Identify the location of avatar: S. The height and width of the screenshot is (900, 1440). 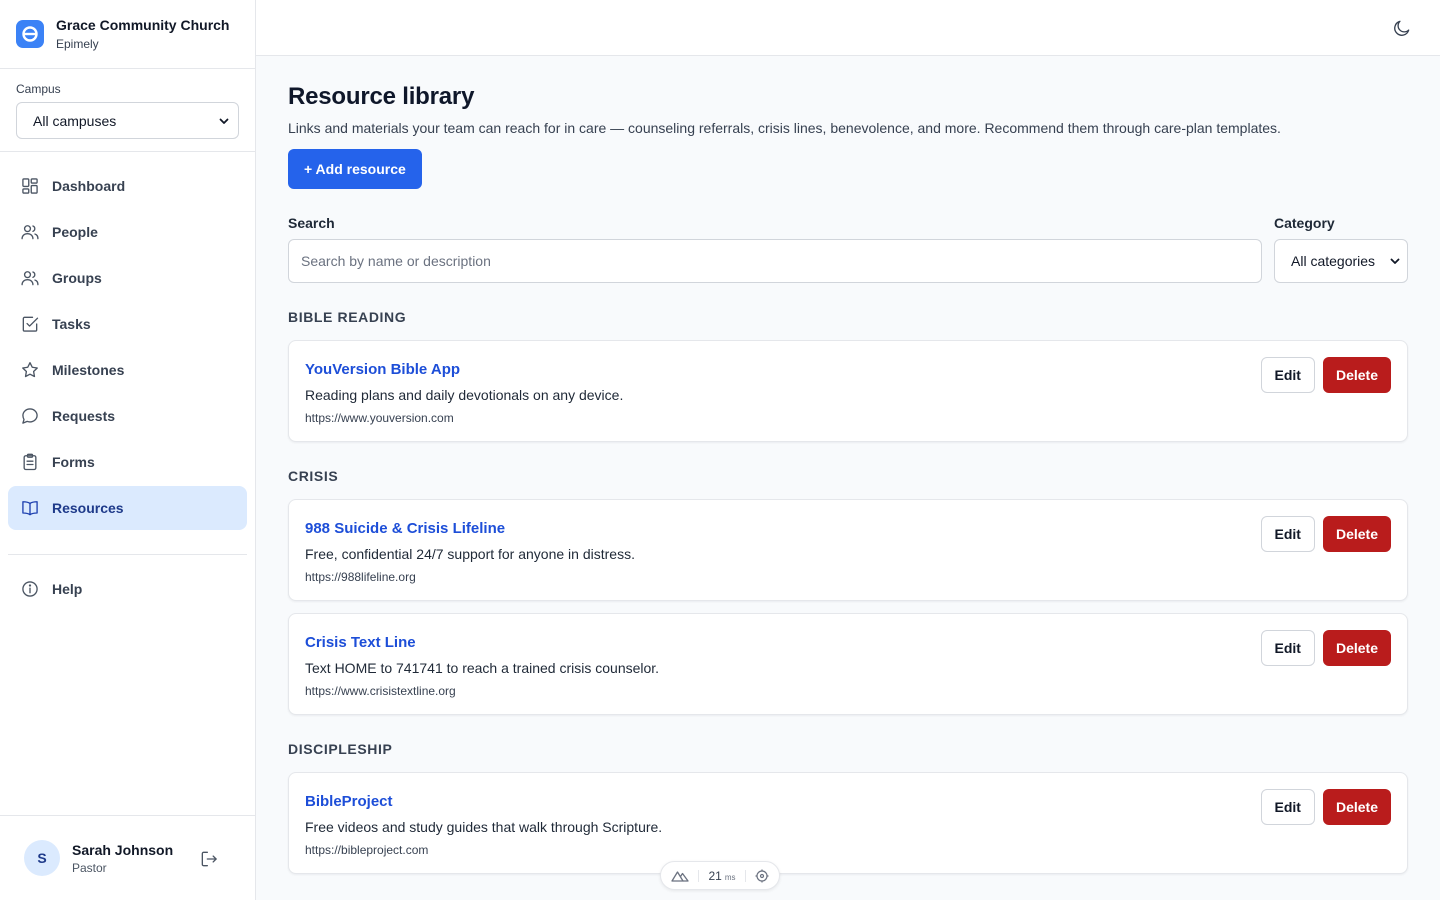
(42, 858).